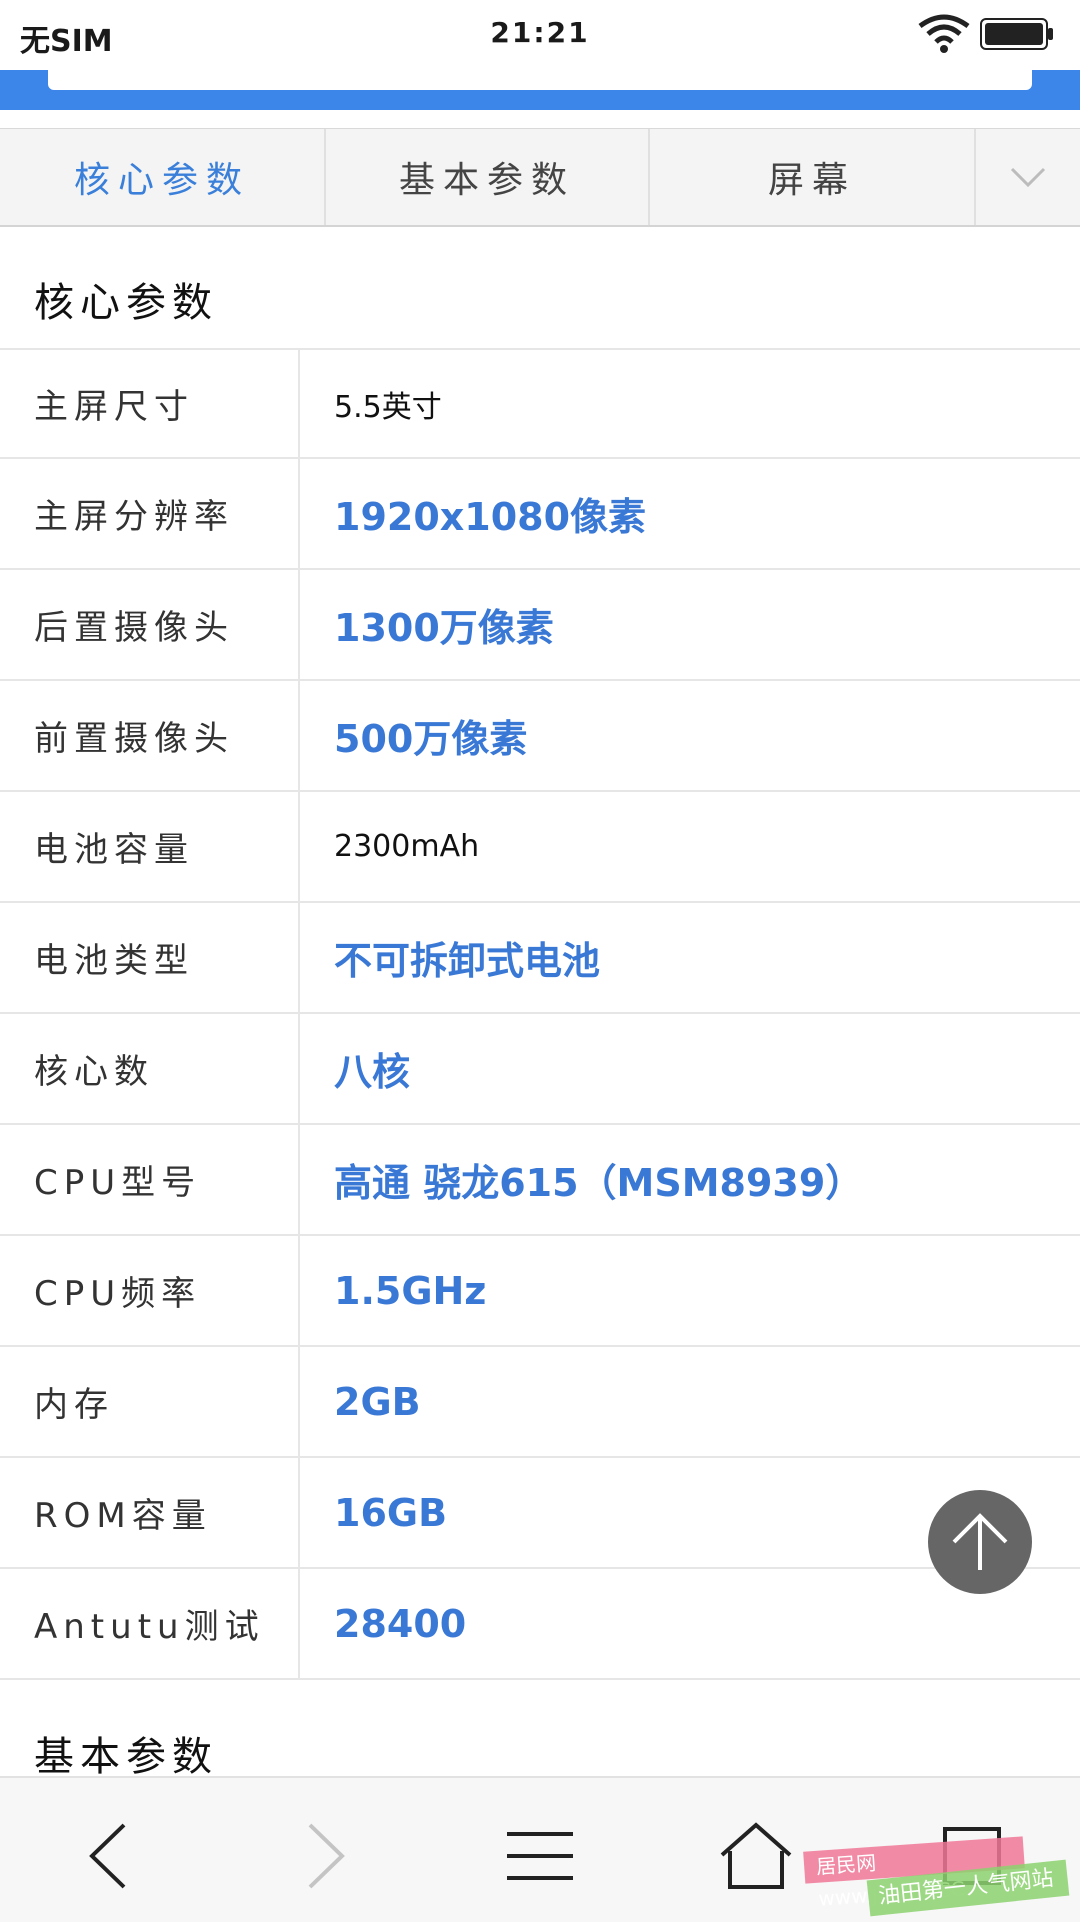  I want to click on spec-value: 不可拆卸式电池, so click(690, 957).